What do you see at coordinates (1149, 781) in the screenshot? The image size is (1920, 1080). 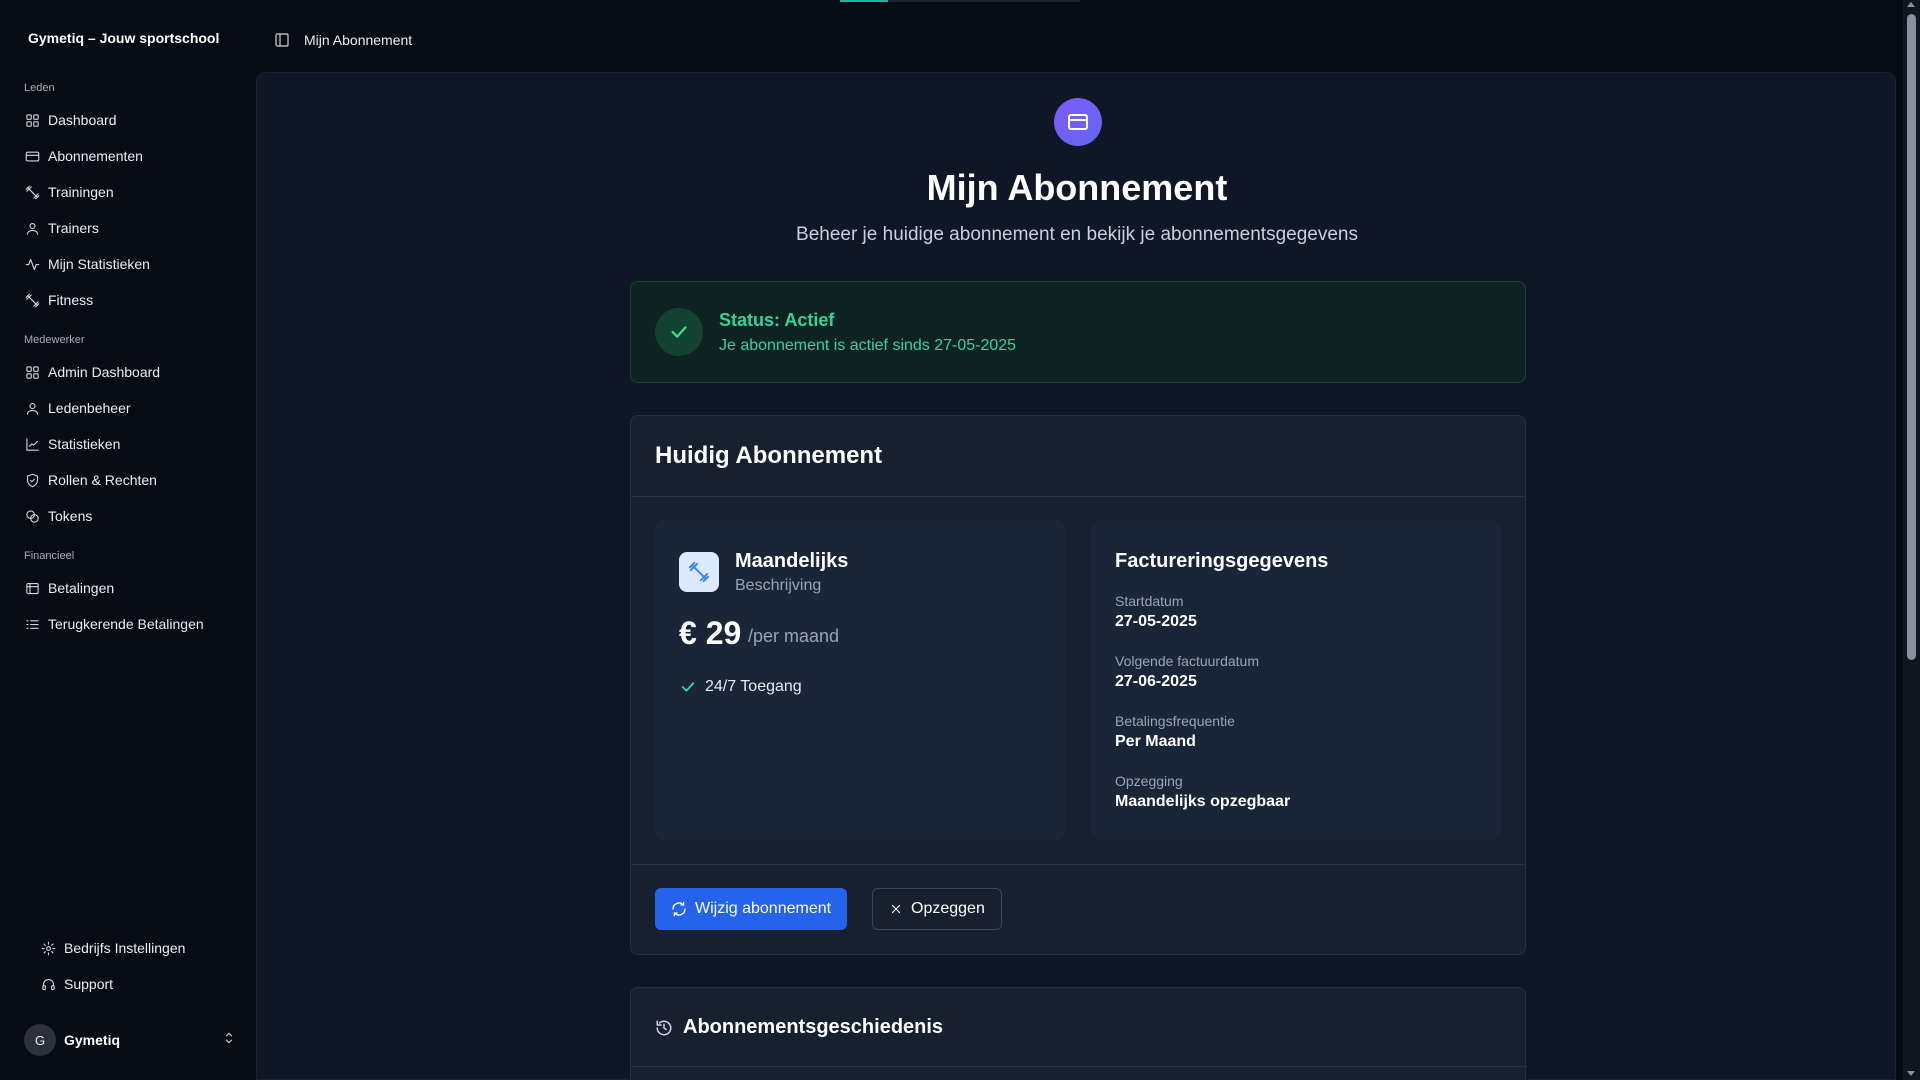 I see `billing-label-opzegging: Opzegging` at bounding box center [1149, 781].